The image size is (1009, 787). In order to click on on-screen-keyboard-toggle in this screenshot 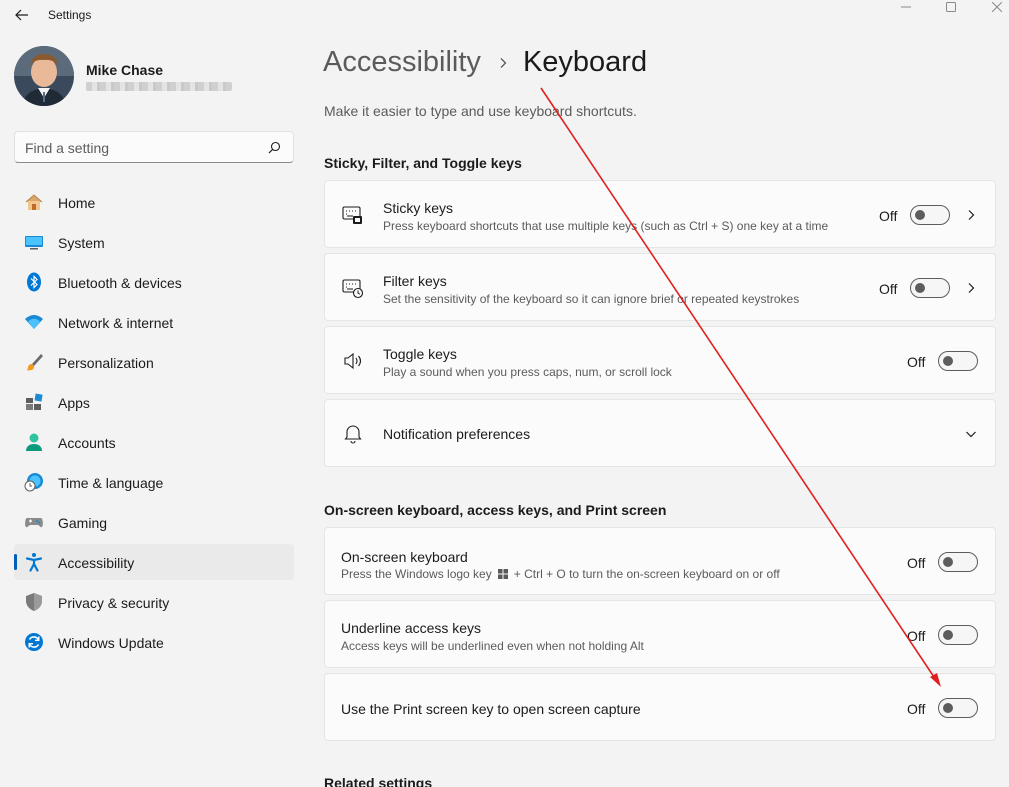, I will do `click(958, 562)`.